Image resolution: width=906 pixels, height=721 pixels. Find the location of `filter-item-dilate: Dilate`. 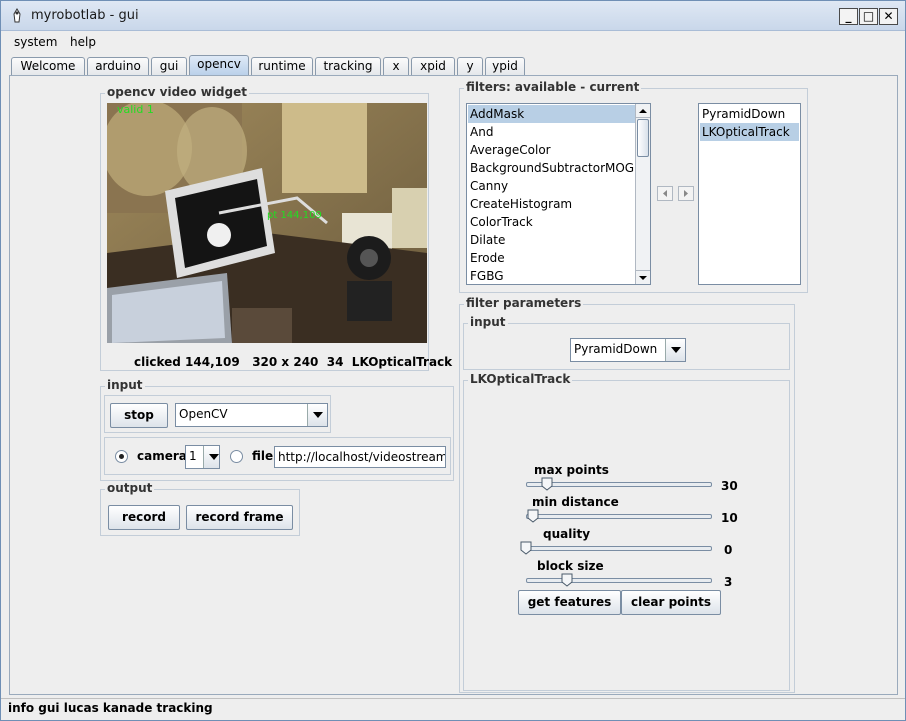

filter-item-dilate: Dilate is located at coordinates (486, 240).